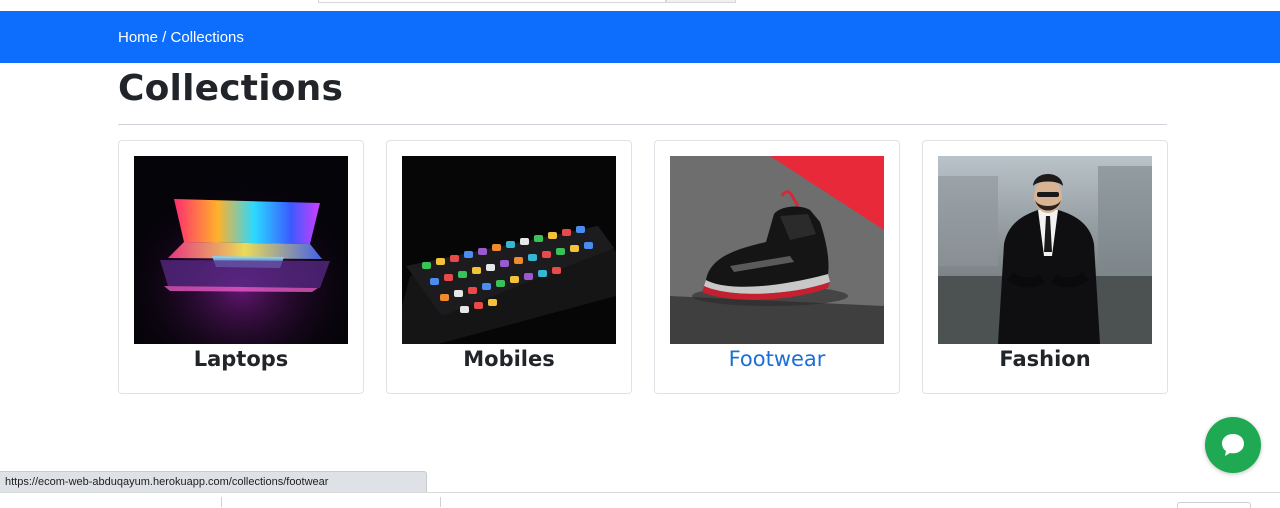 The image size is (1280, 508). I want to click on page-title: Collections, so click(231, 88).